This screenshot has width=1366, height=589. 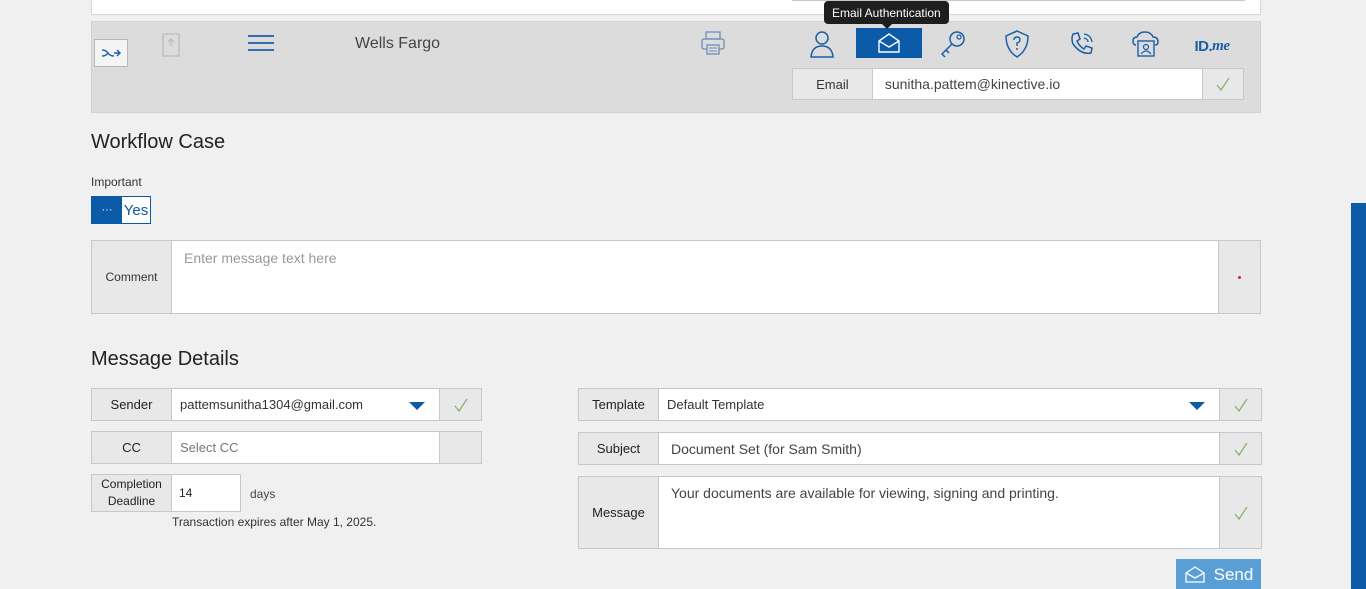 What do you see at coordinates (136, 210) in the screenshot?
I see `toggle-value: Yes` at bounding box center [136, 210].